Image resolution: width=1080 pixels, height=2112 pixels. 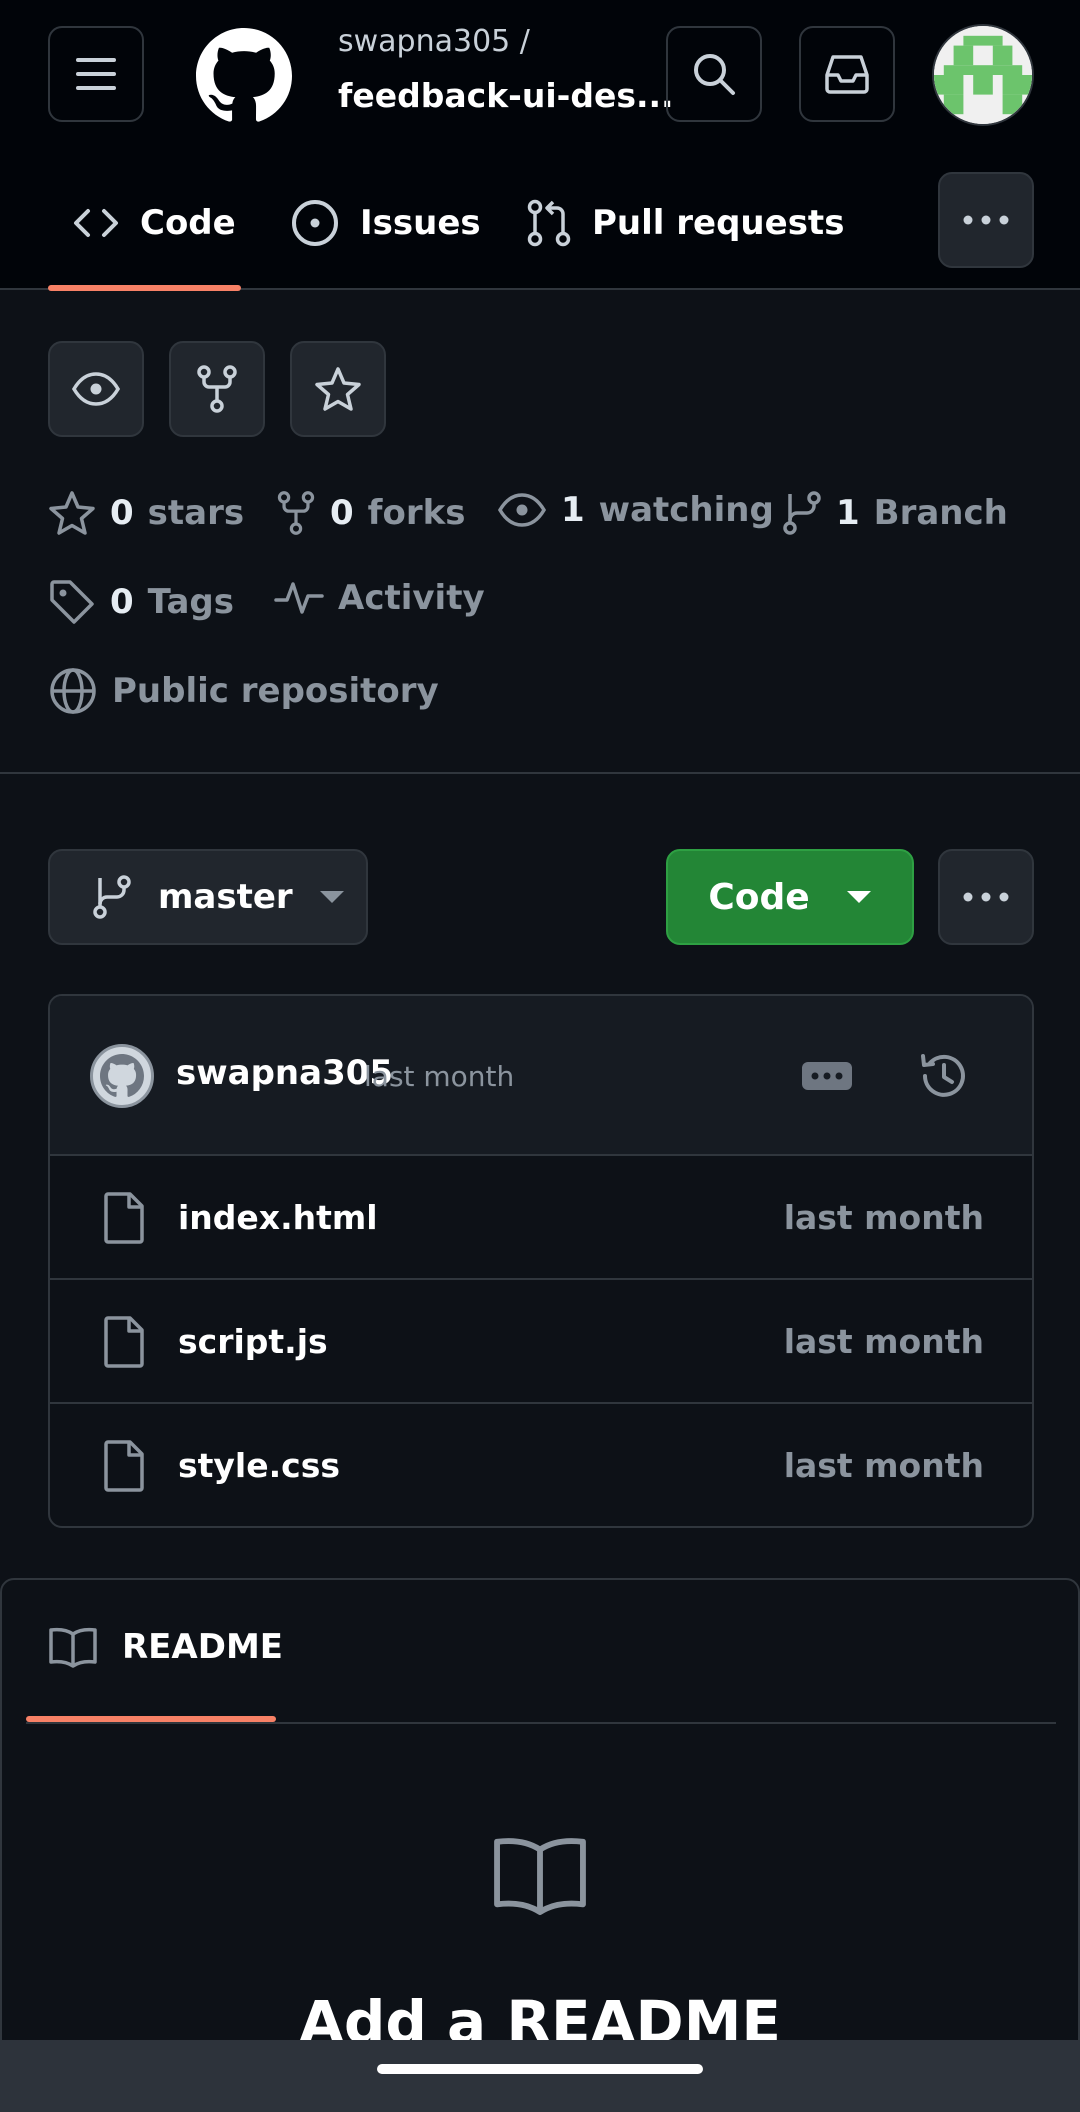 I want to click on search-icon, so click(x=714, y=74).